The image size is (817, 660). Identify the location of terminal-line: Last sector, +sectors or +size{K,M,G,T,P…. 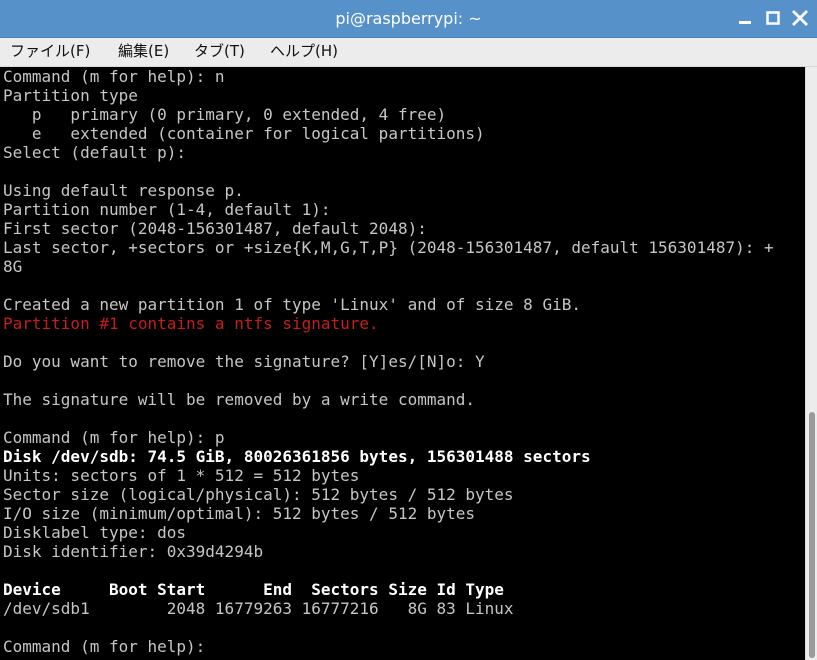
(388, 247).